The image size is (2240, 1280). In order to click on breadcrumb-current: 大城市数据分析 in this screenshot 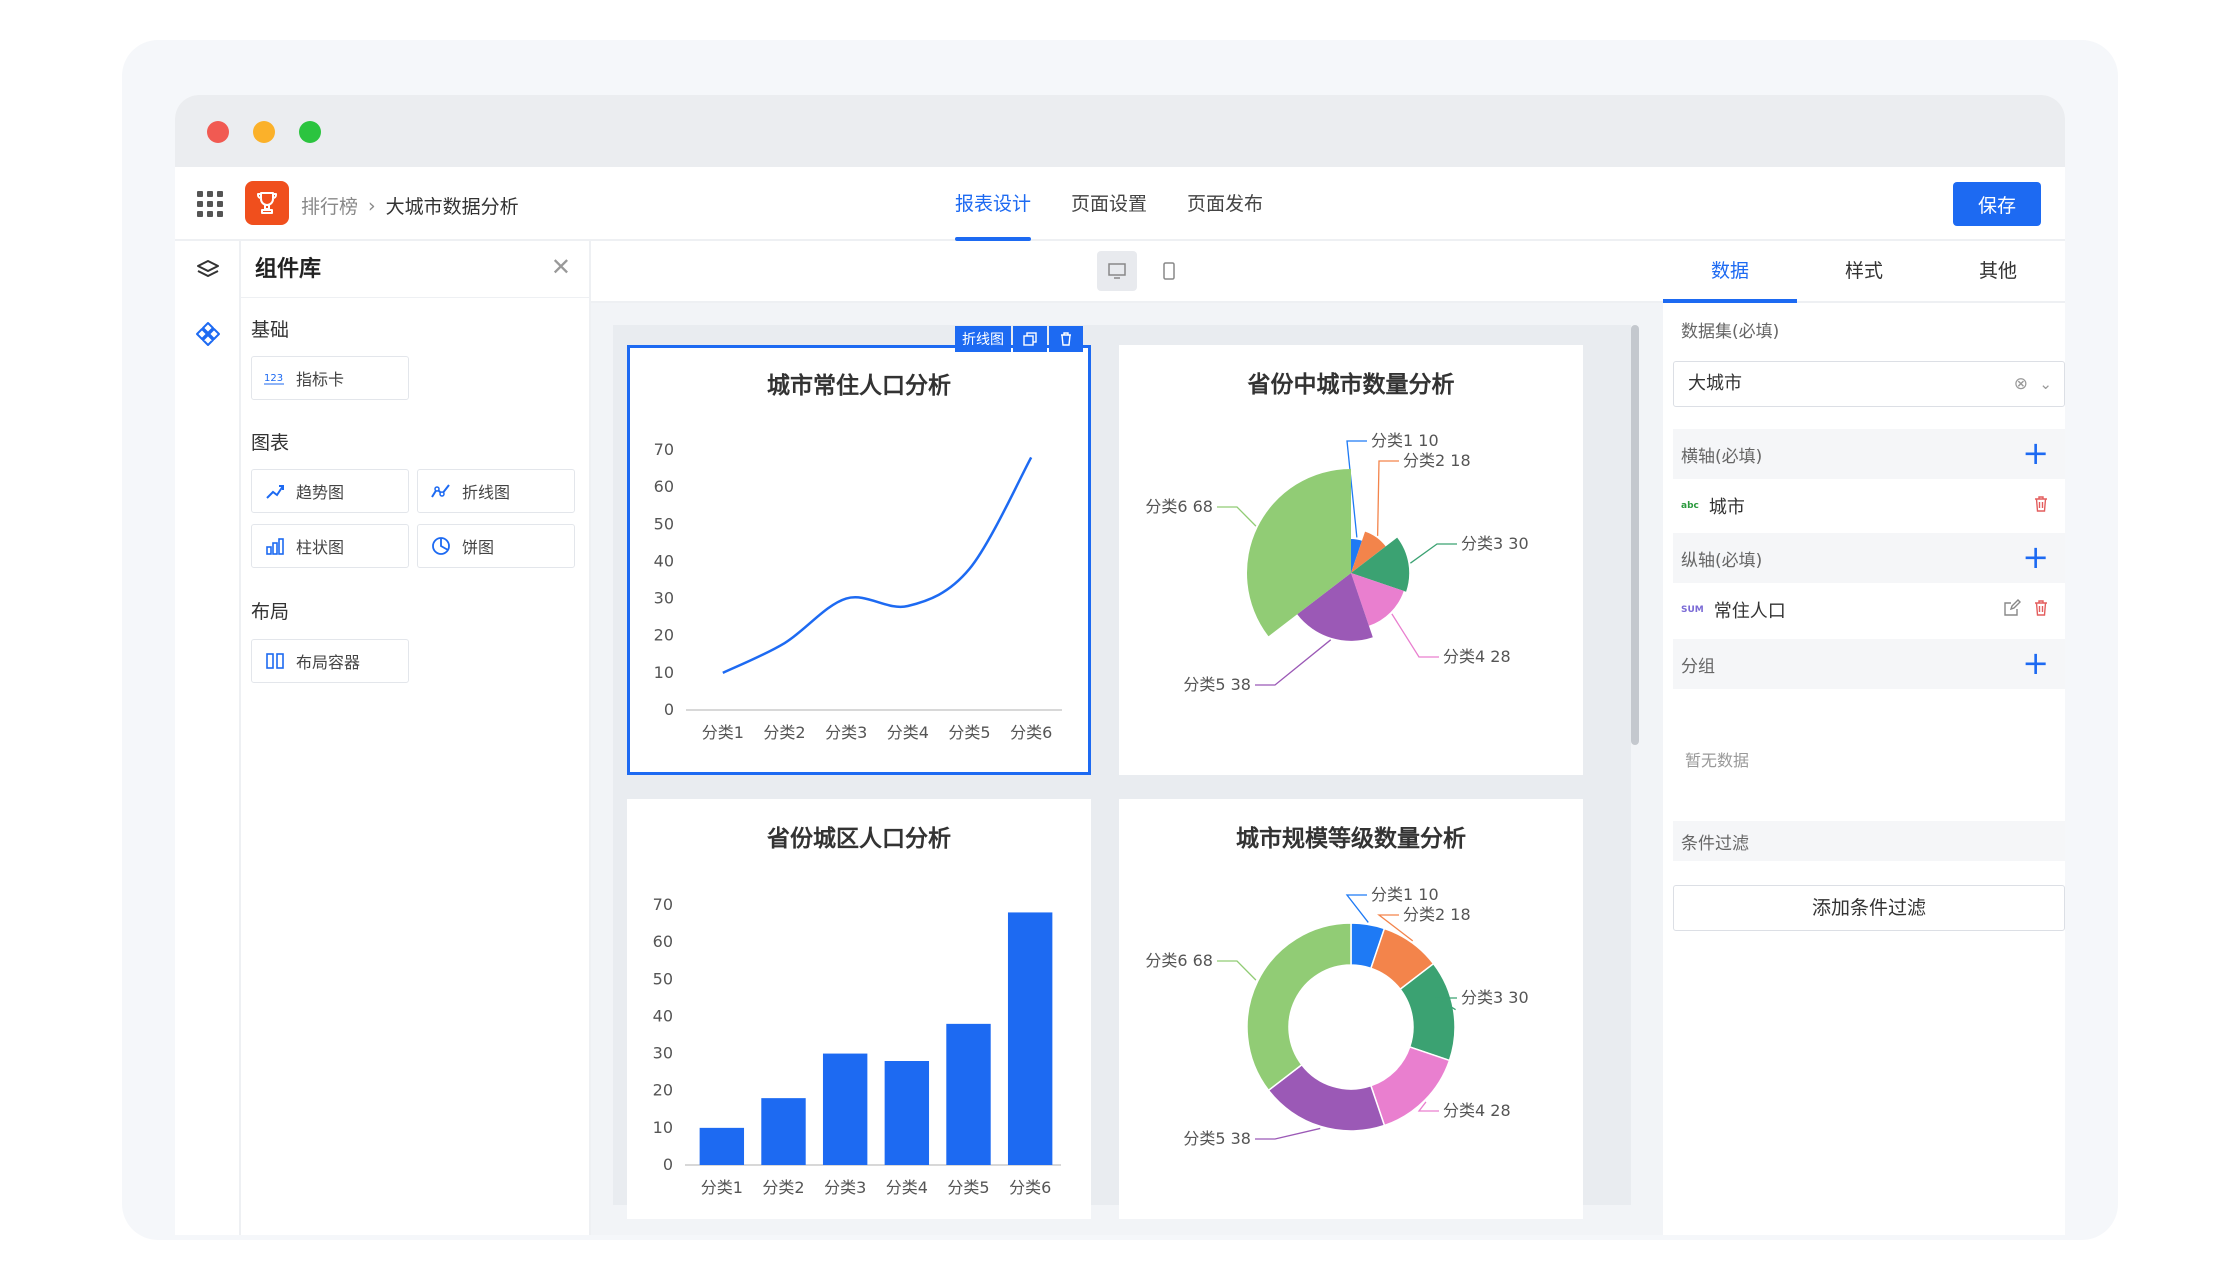, I will do `click(452, 207)`.